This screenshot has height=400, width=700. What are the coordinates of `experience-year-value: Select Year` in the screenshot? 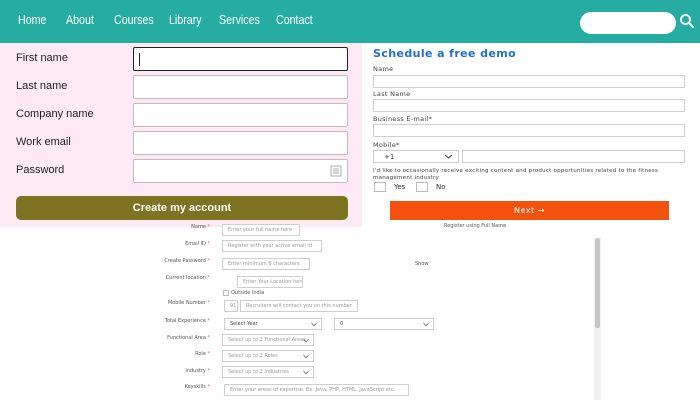 It's located at (244, 324).